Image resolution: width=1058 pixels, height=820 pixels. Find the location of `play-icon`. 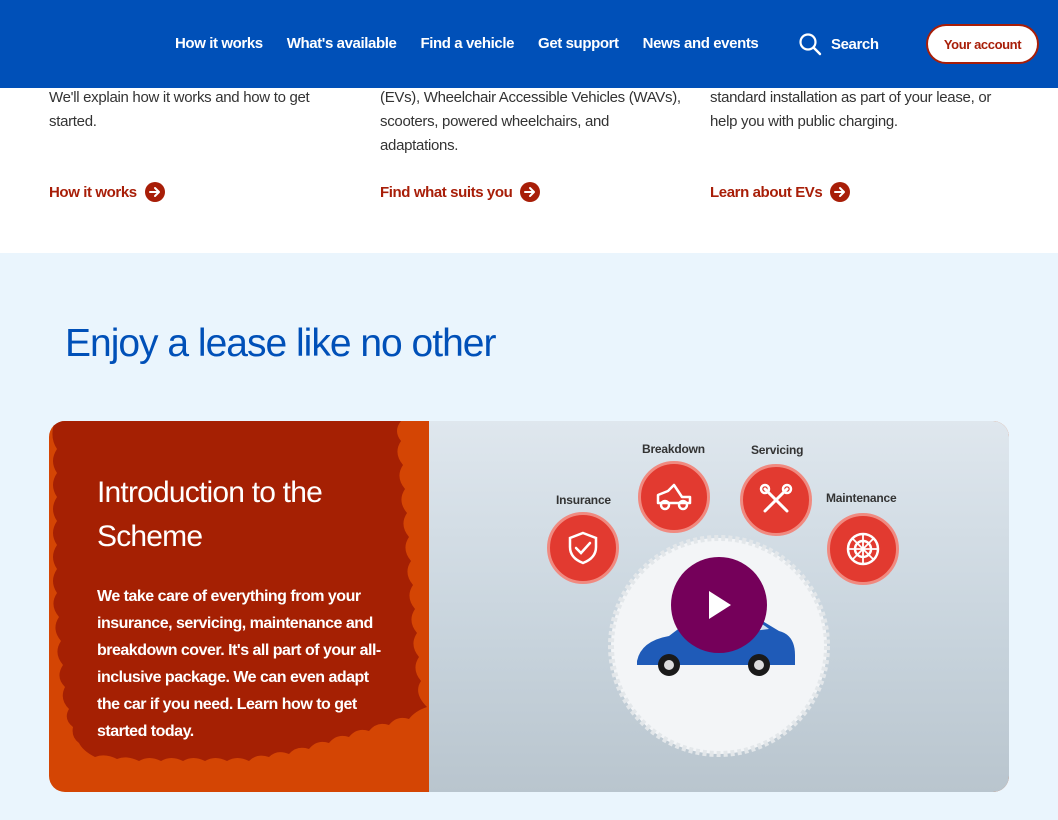

play-icon is located at coordinates (720, 605).